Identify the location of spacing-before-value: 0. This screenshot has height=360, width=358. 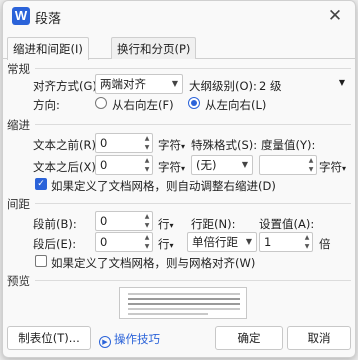
(104, 221).